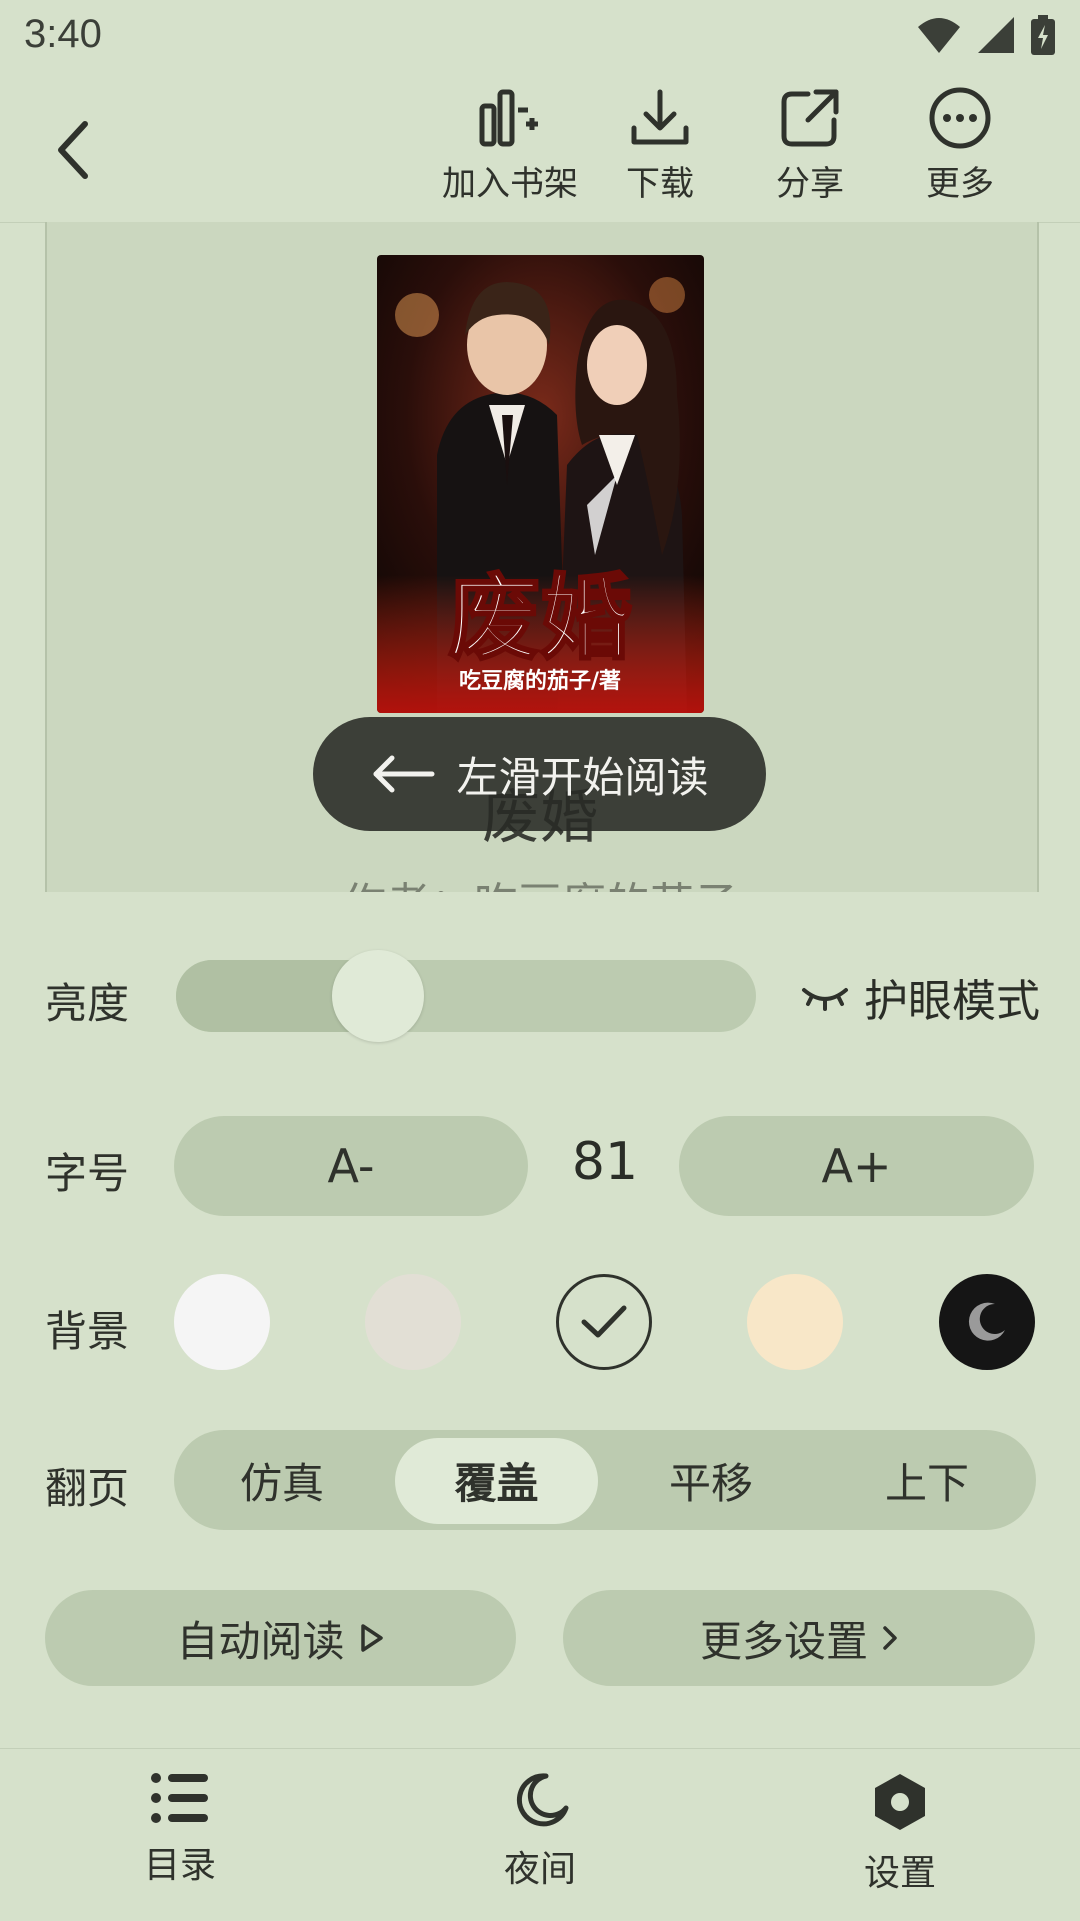  Describe the element at coordinates (660, 184) in the screenshot. I see `download-label: 下载` at that location.